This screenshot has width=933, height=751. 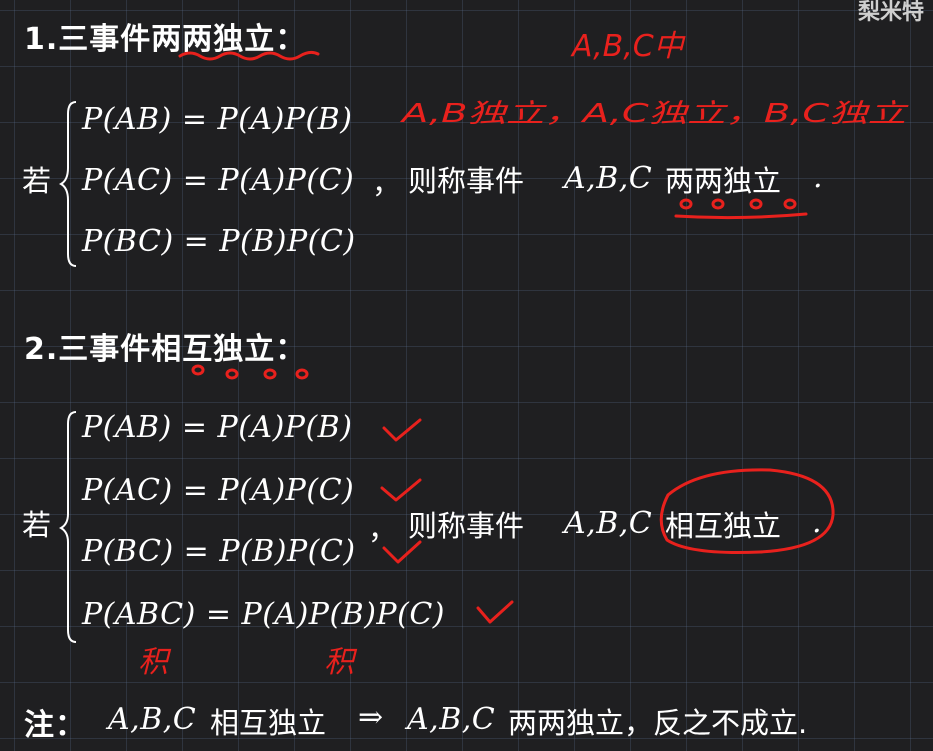 What do you see at coordinates (217, 427) in the screenshot?
I see `section2-eq-1: P(AB) = P(A)P(B)` at bounding box center [217, 427].